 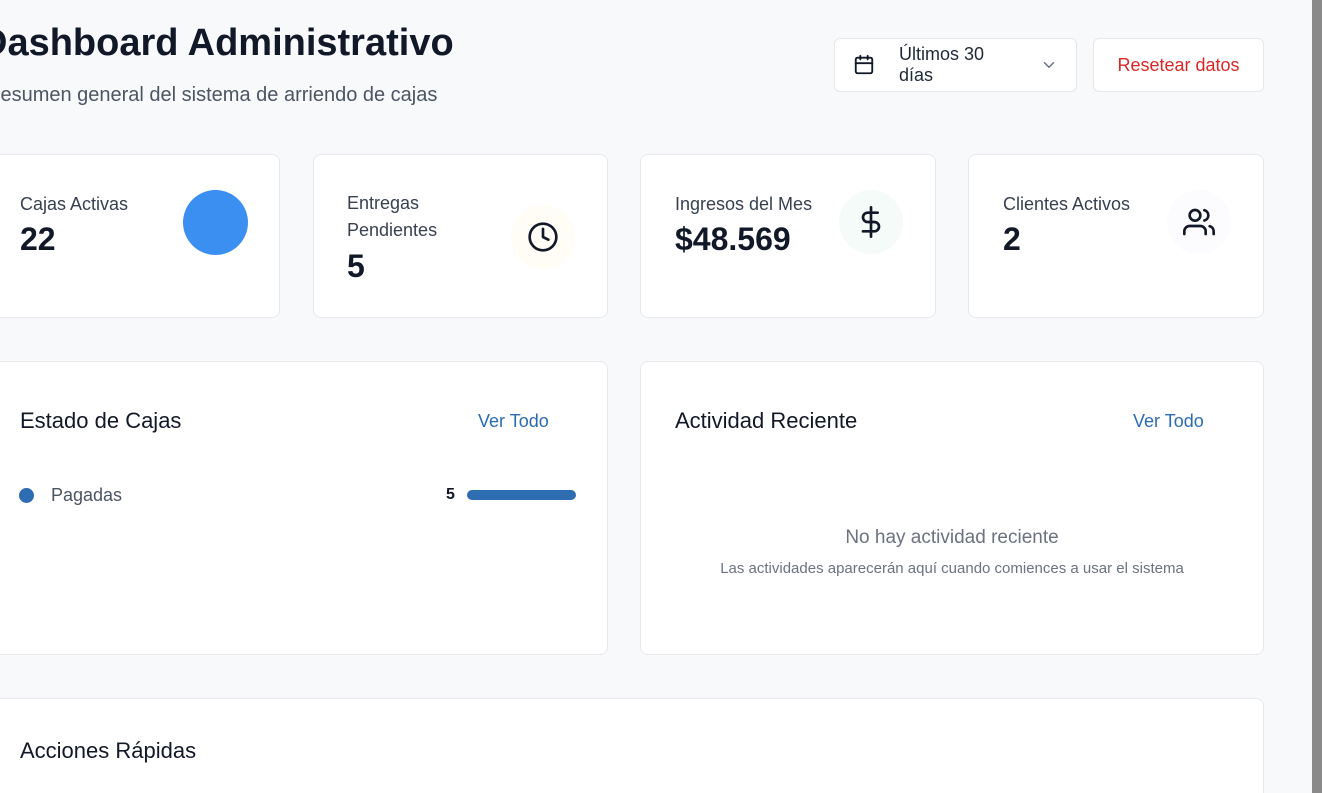 I want to click on stat-label: Ingresos del Mes, so click(x=744, y=204).